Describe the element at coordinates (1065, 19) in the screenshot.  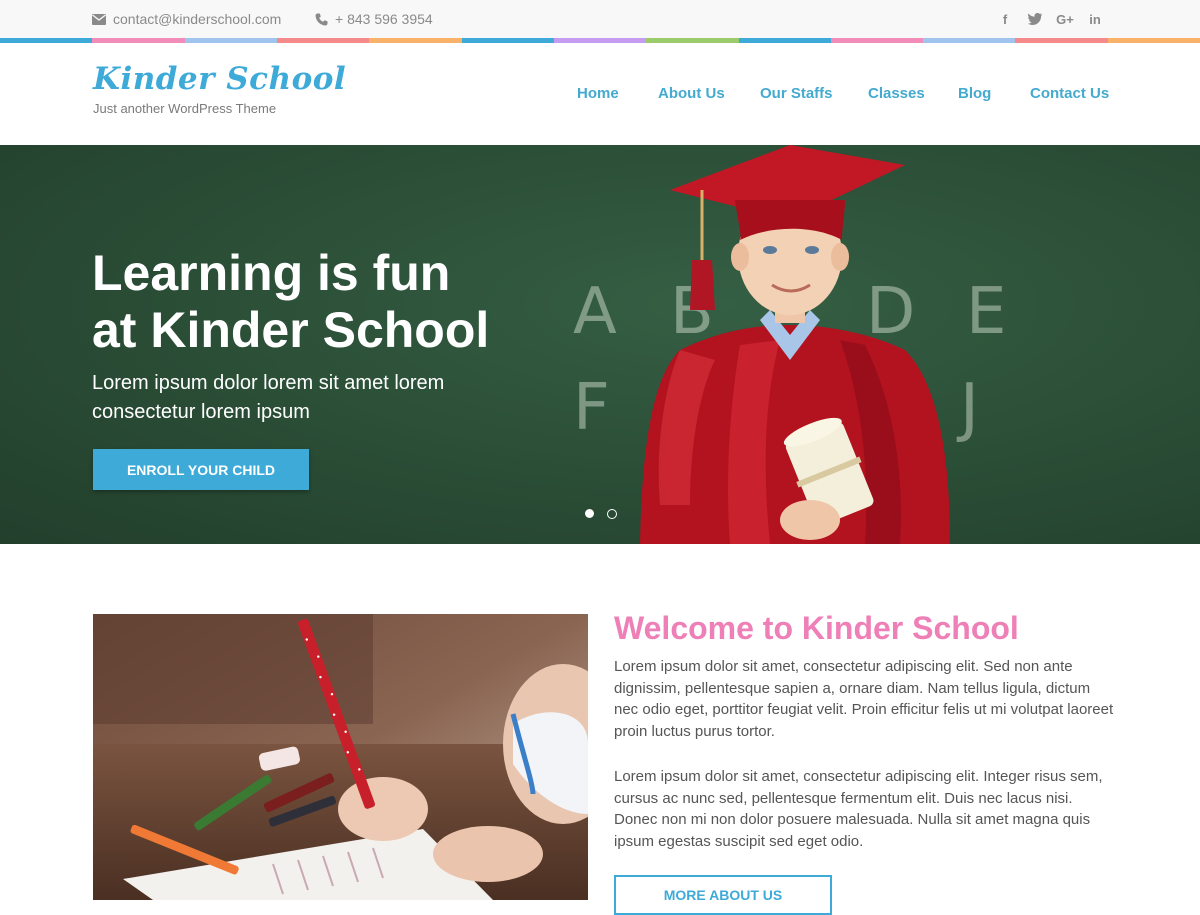
I see `google-plus-icon: G+` at that location.